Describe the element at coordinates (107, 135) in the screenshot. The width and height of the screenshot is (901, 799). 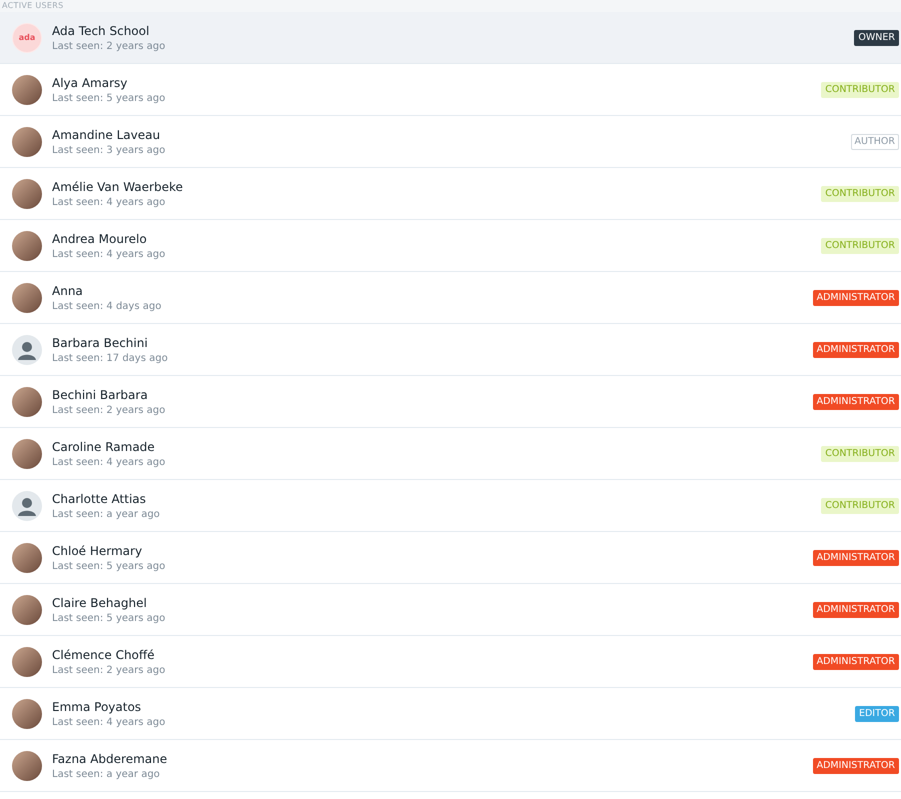
I see `user-name: Amandine Laveau` at that location.